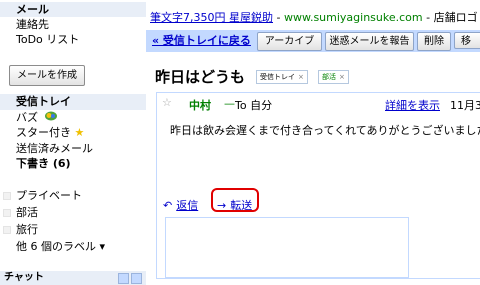 This screenshot has height=285, width=480. I want to click on label-item-private: プライベート, so click(73, 195).